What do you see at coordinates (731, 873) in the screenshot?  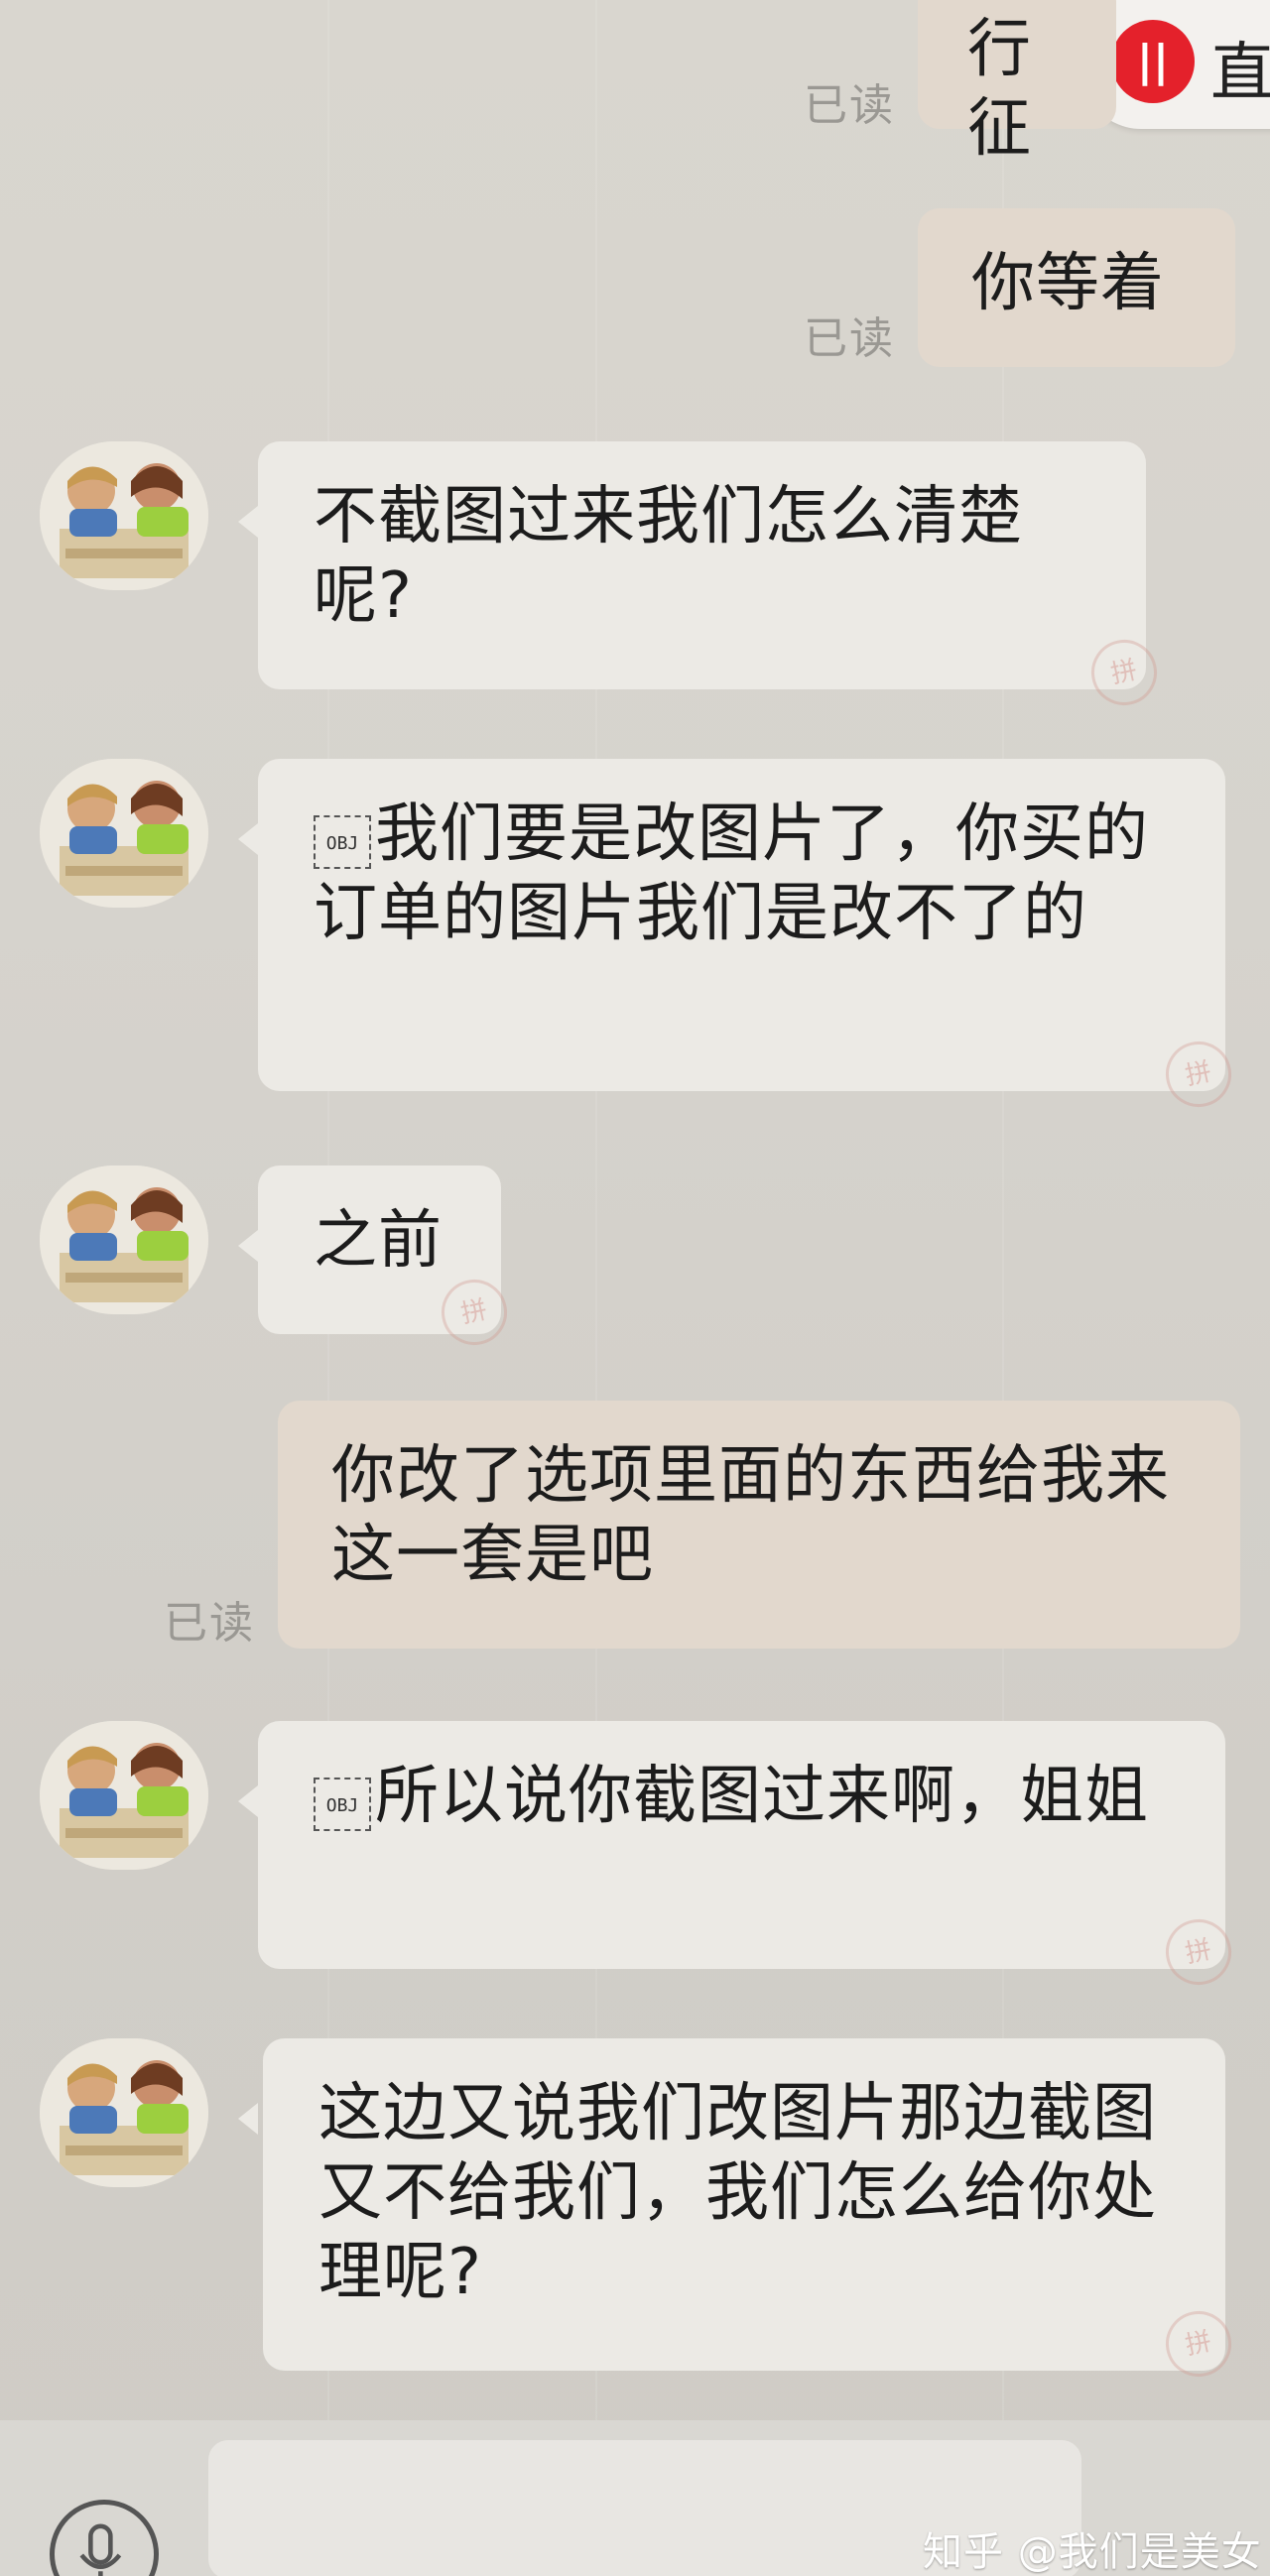 I see `message-text: 我们要是改图片了，你买的订单的图片我们是改不了的` at bounding box center [731, 873].